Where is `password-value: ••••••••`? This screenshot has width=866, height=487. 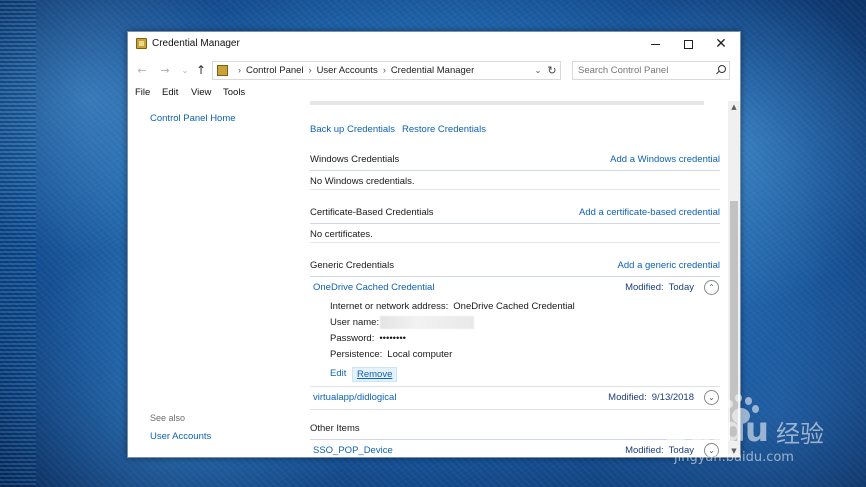 password-value: •••••••• is located at coordinates (392, 338).